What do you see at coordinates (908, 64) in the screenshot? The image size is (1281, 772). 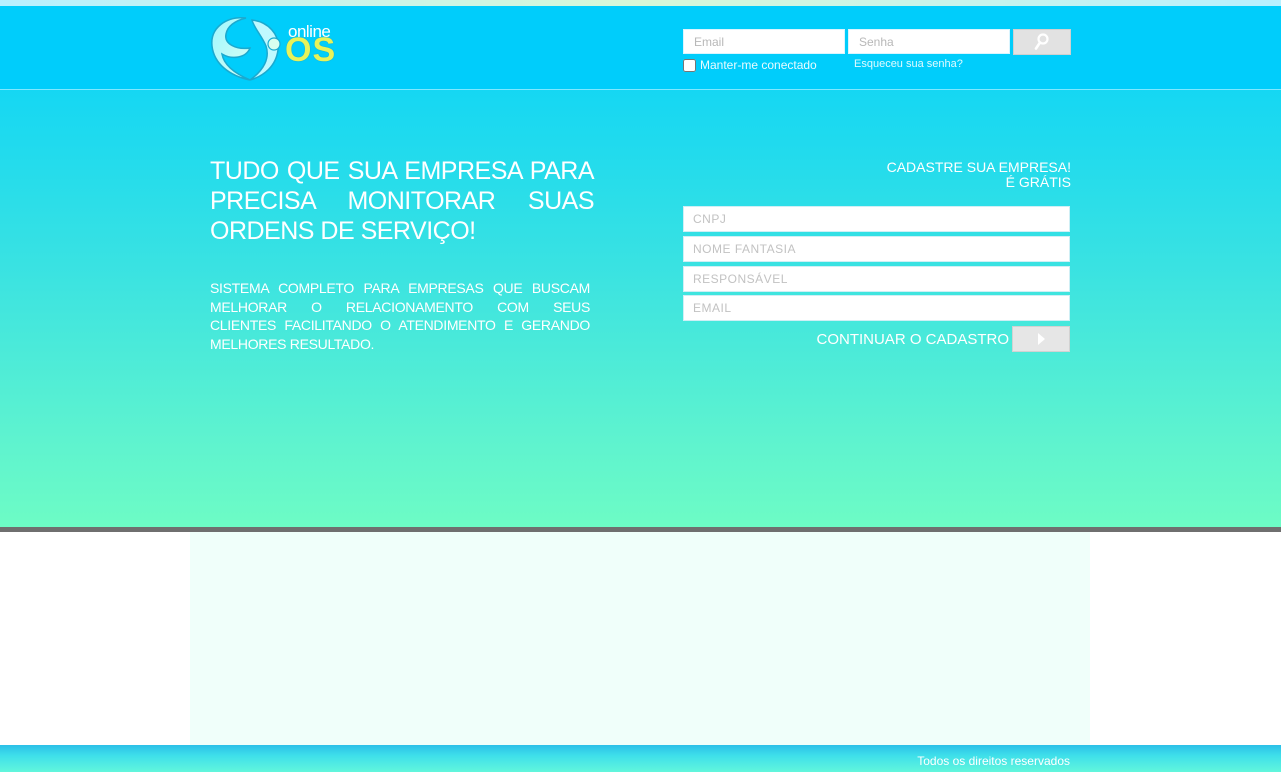 I see `forgot-password-link: Esqueceu sua senha?` at bounding box center [908, 64].